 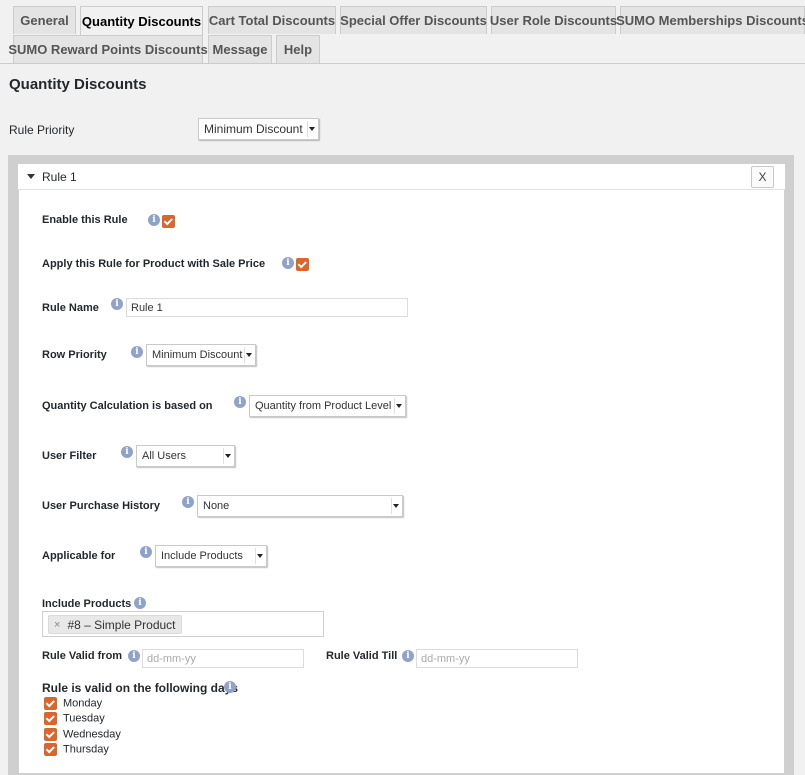 What do you see at coordinates (59, 177) in the screenshot?
I see `rule-title: Rule 1` at bounding box center [59, 177].